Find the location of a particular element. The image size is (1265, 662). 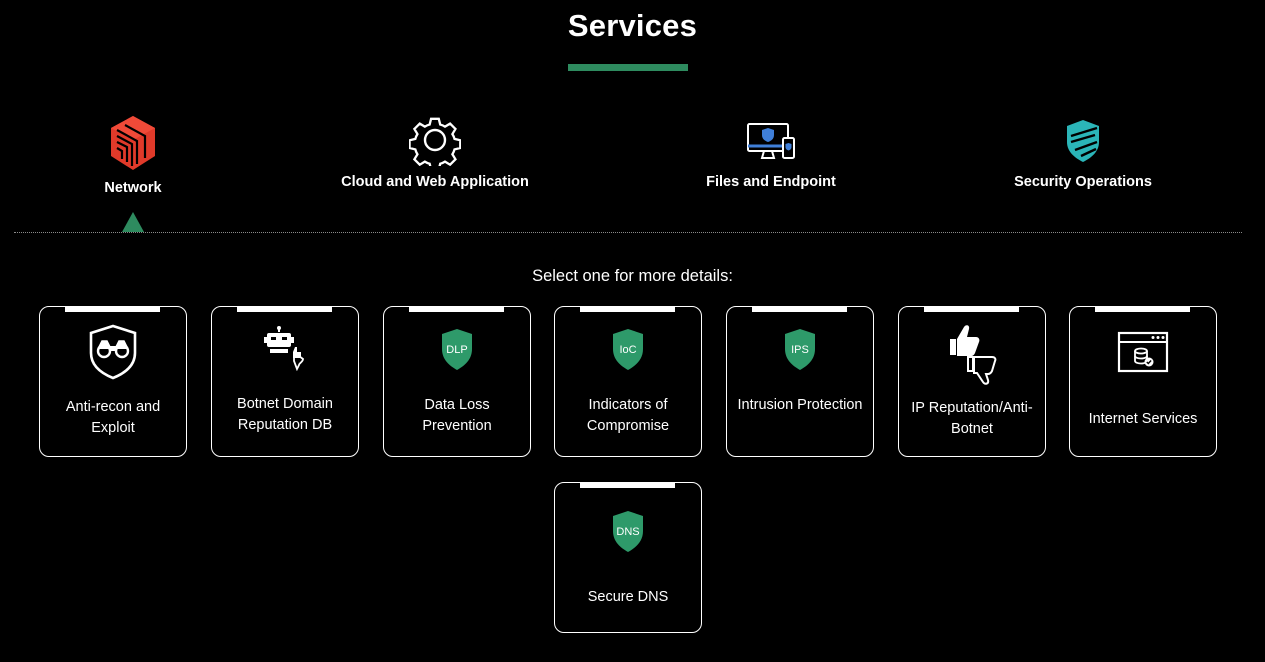

title-underline is located at coordinates (628, 67).